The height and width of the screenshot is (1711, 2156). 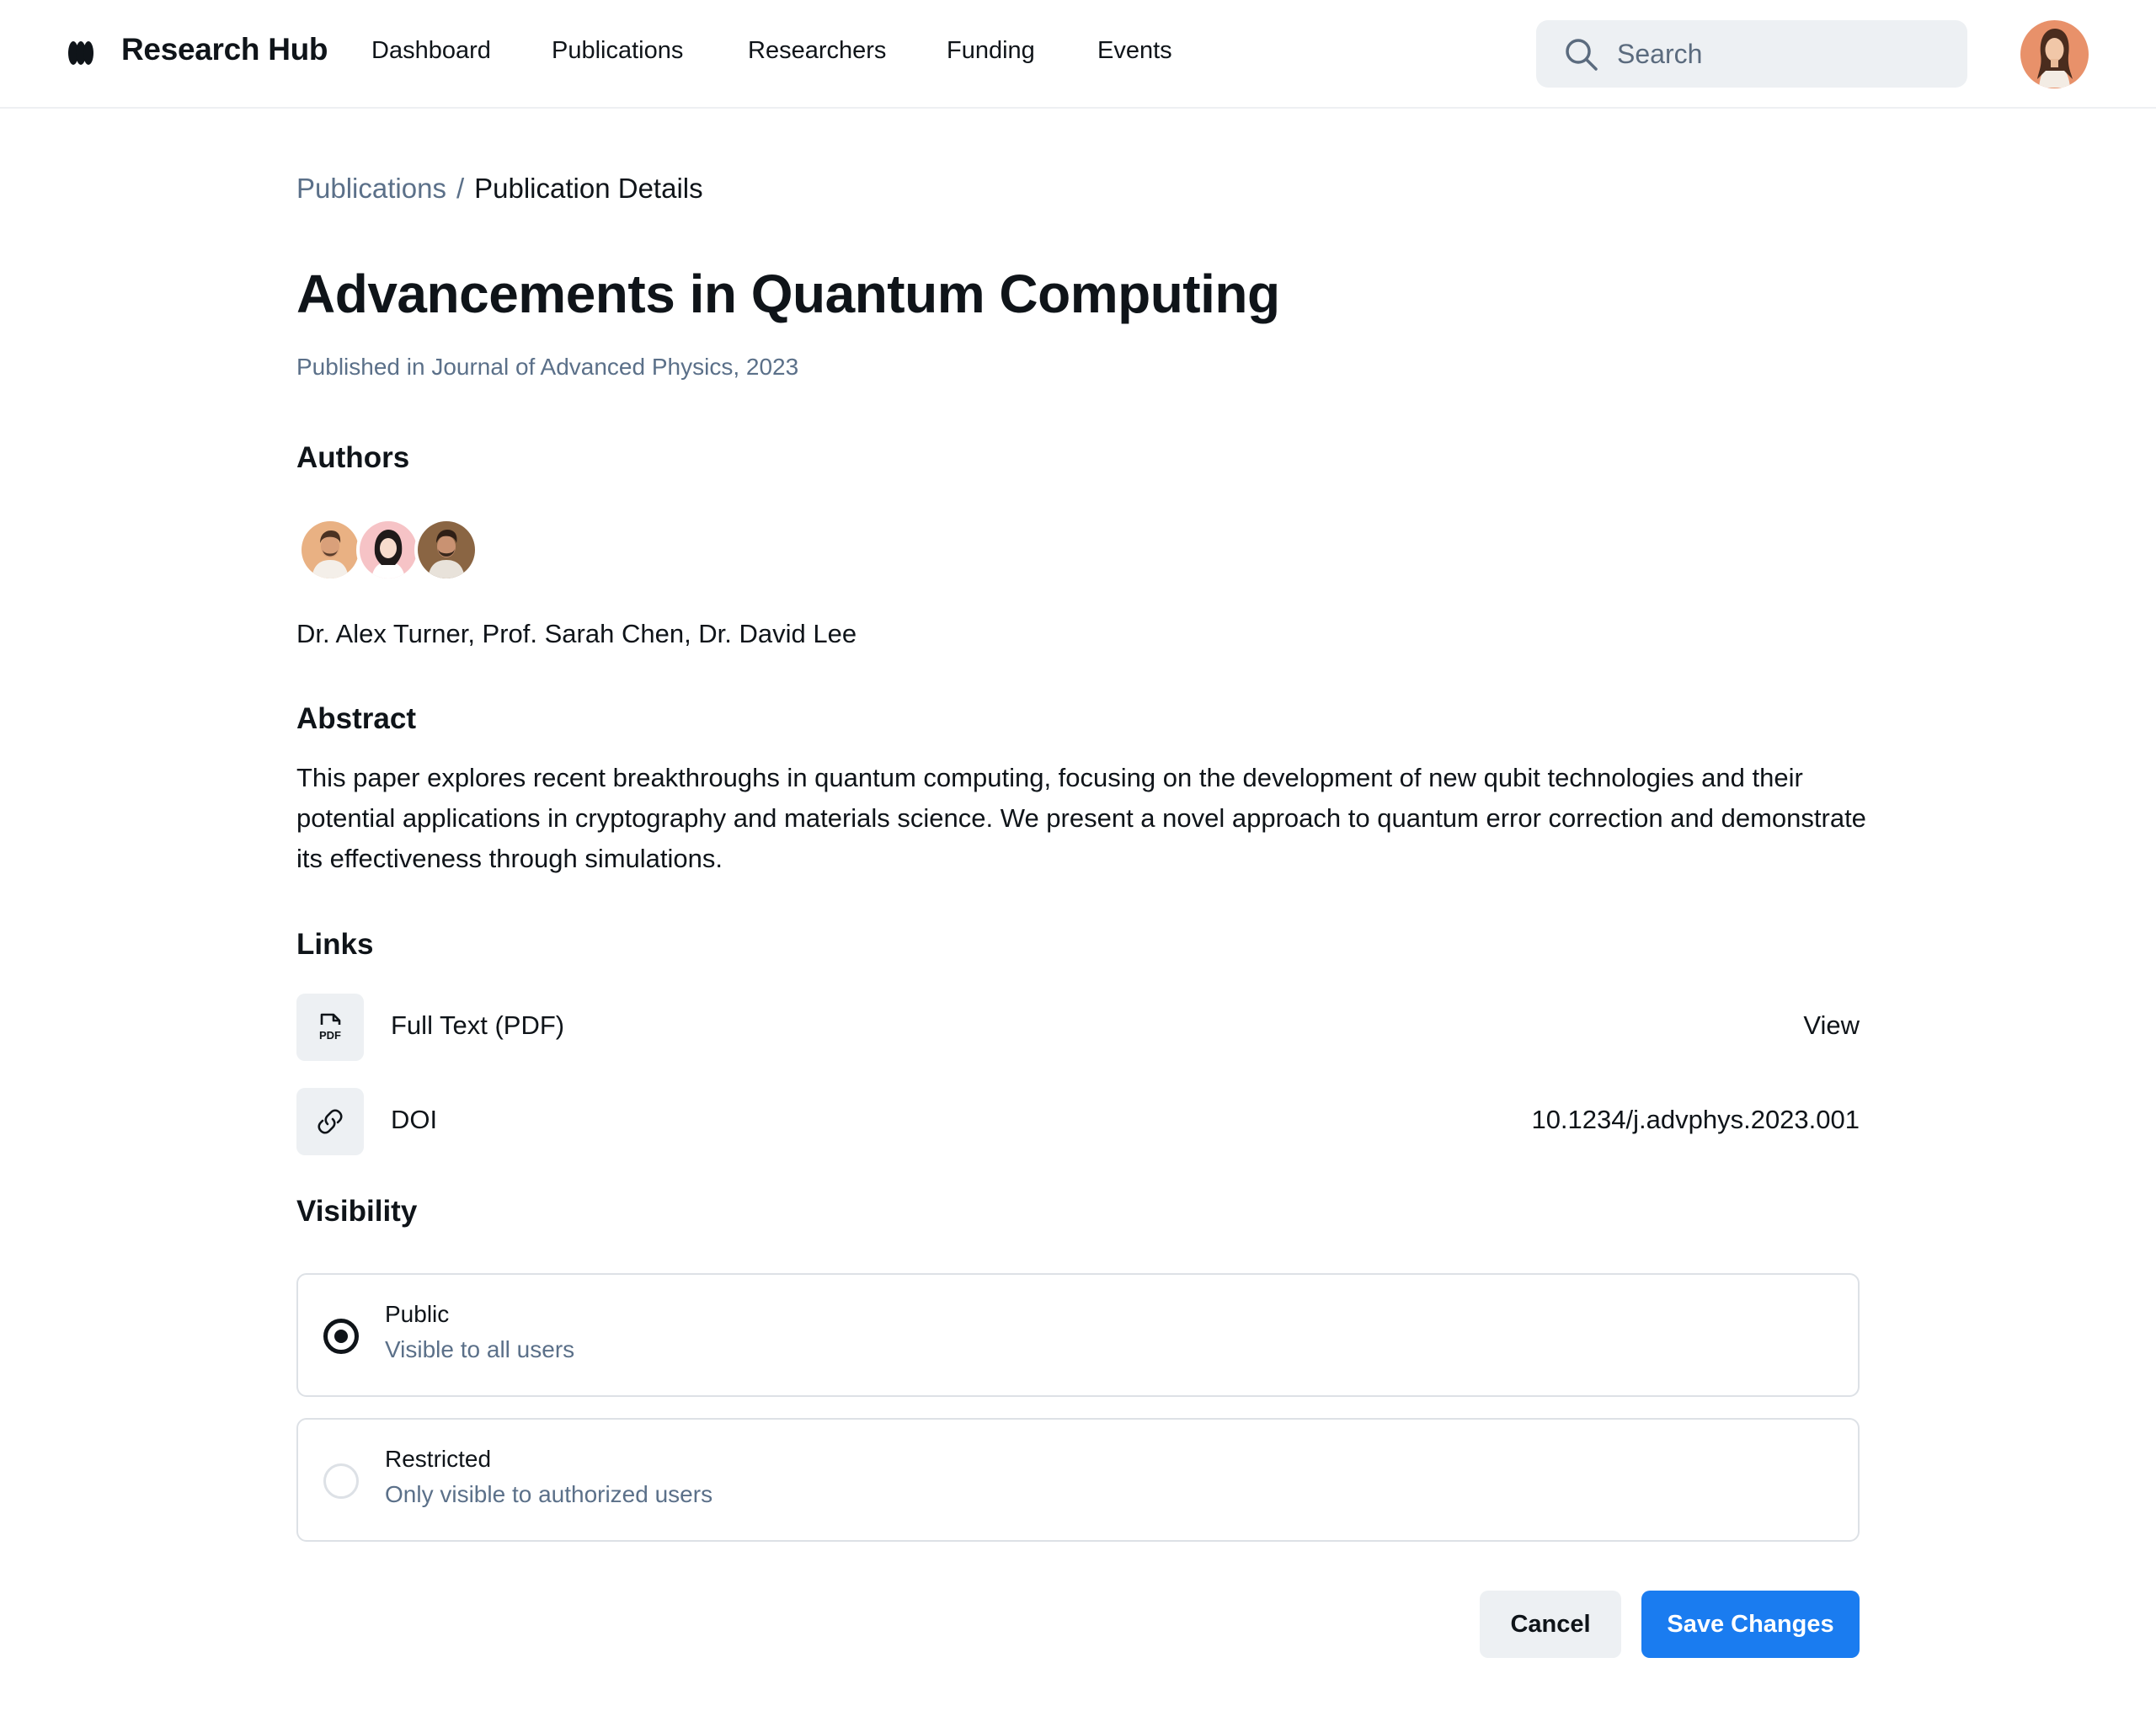 What do you see at coordinates (817, 51) in the screenshot?
I see `nav-item-researchers: Researchers` at bounding box center [817, 51].